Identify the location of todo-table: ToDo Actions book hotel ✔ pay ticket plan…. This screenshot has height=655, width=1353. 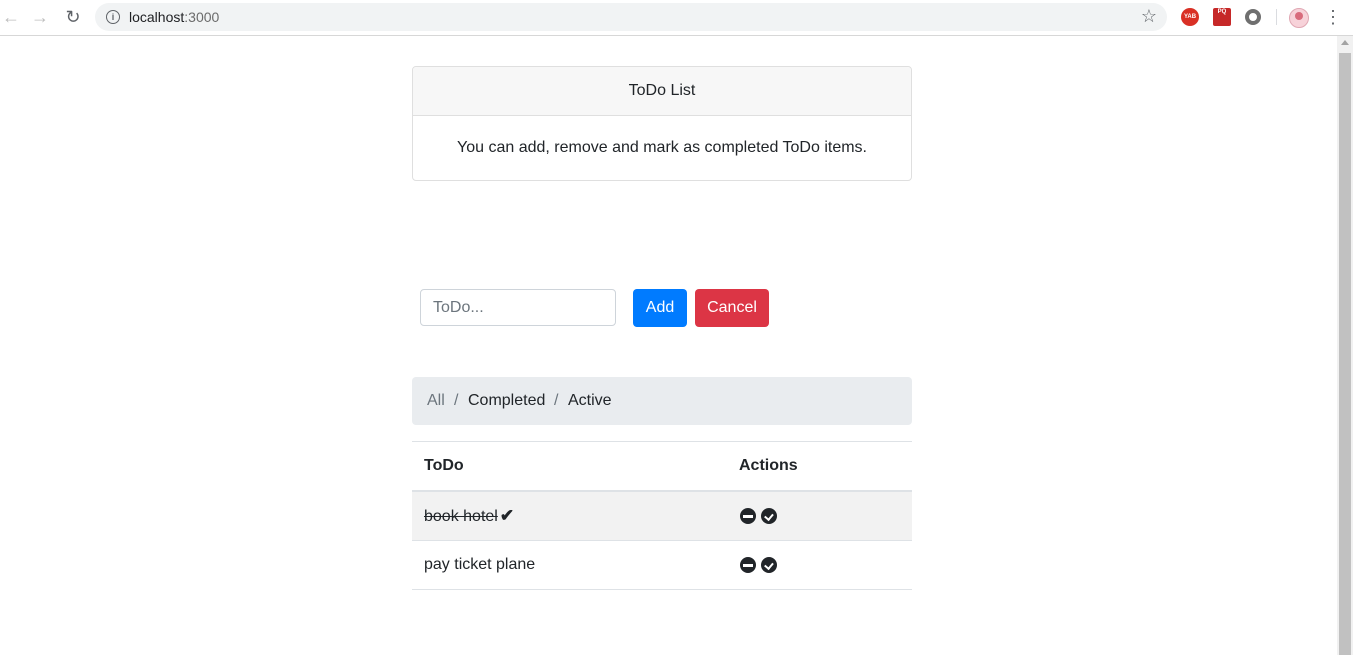
(662, 515).